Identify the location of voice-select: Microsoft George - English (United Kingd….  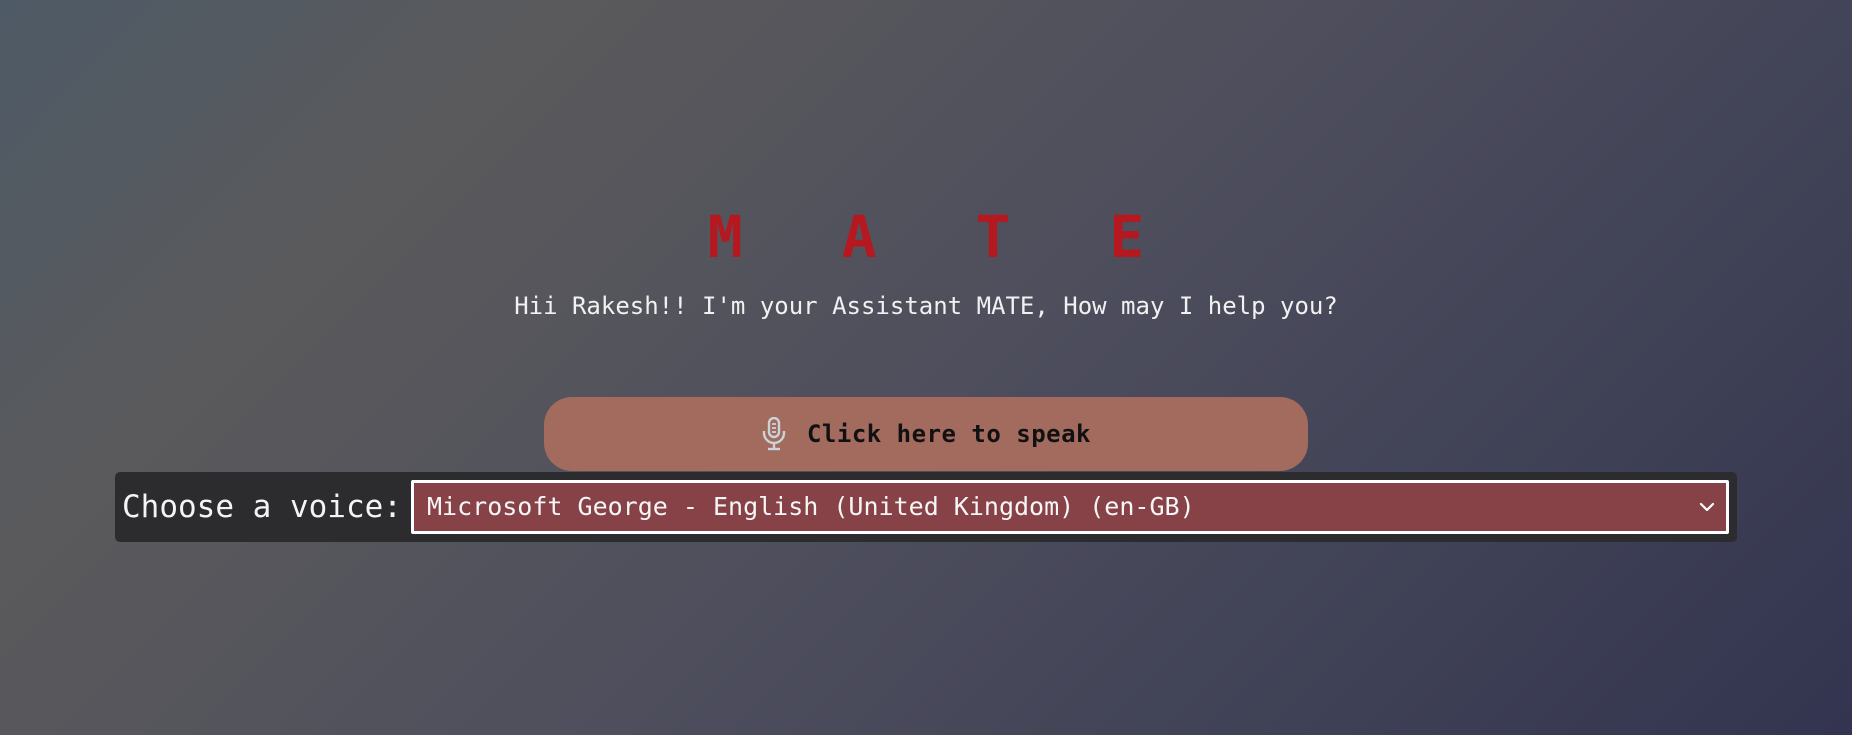
(1070, 507).